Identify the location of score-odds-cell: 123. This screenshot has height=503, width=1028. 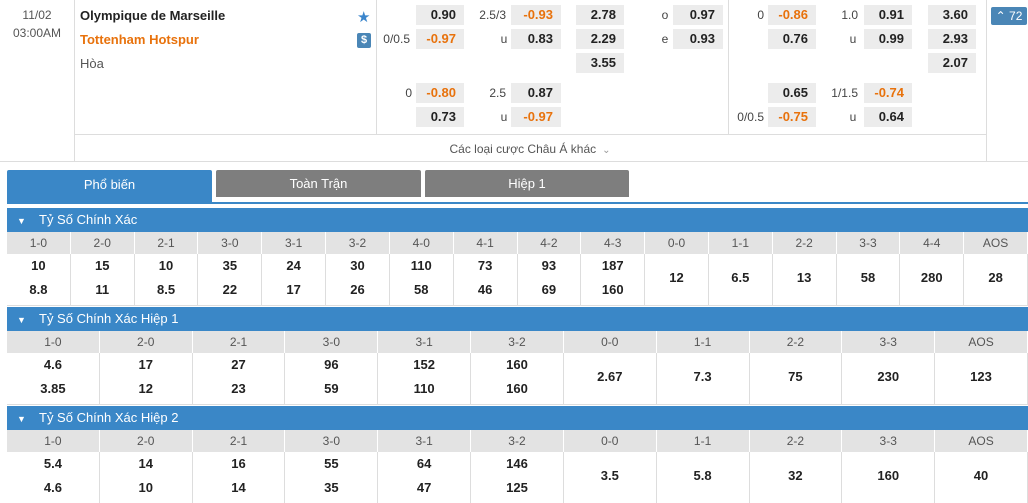
(981, 379).